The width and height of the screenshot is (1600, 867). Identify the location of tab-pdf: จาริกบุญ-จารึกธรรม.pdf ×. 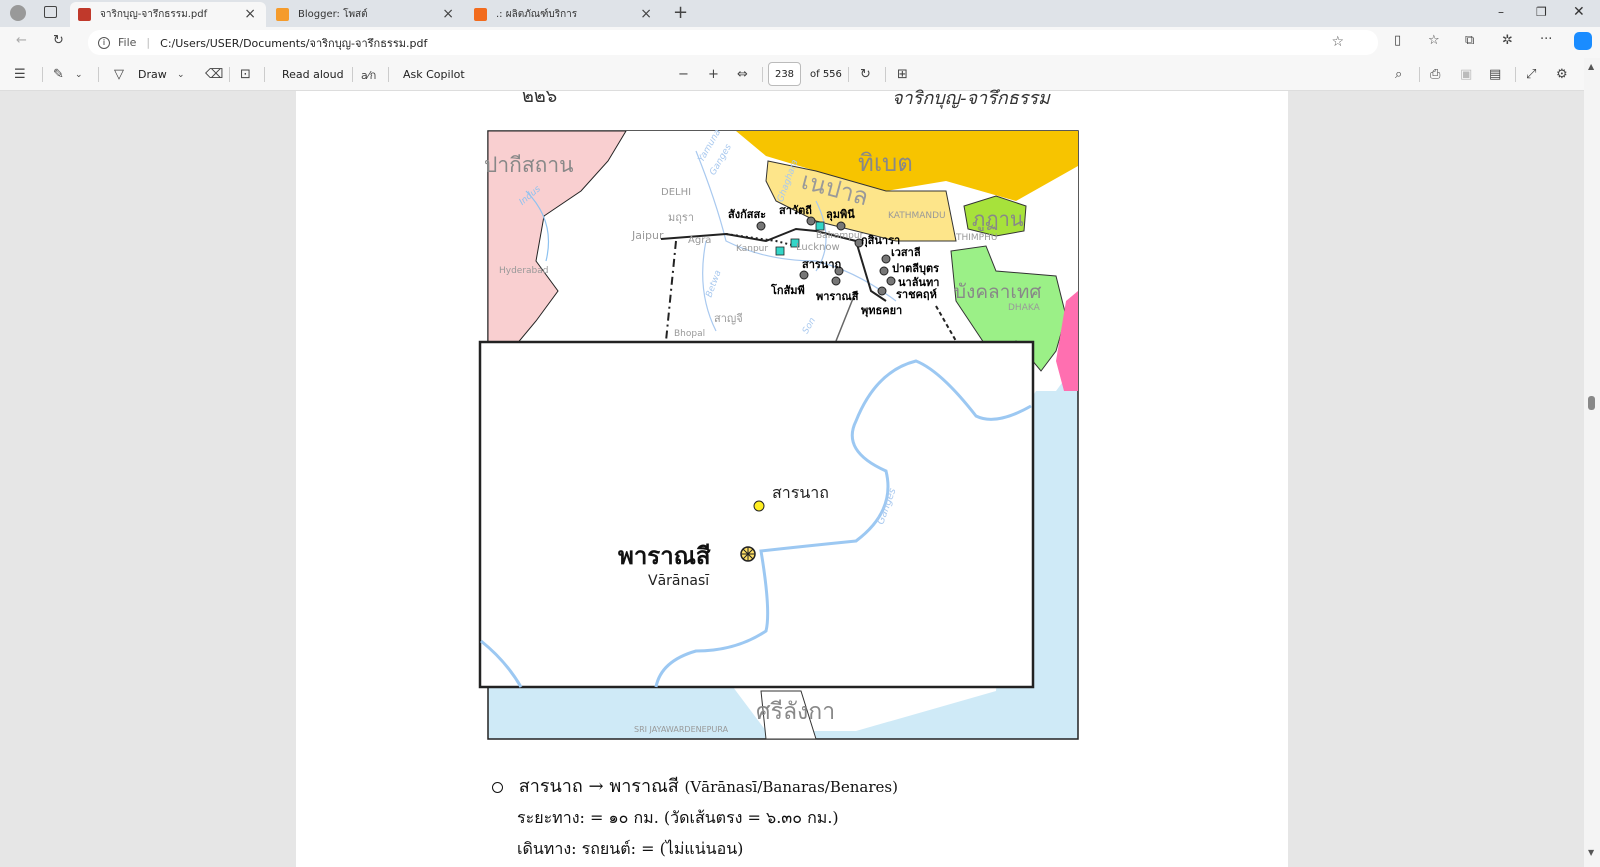
(168, 14).